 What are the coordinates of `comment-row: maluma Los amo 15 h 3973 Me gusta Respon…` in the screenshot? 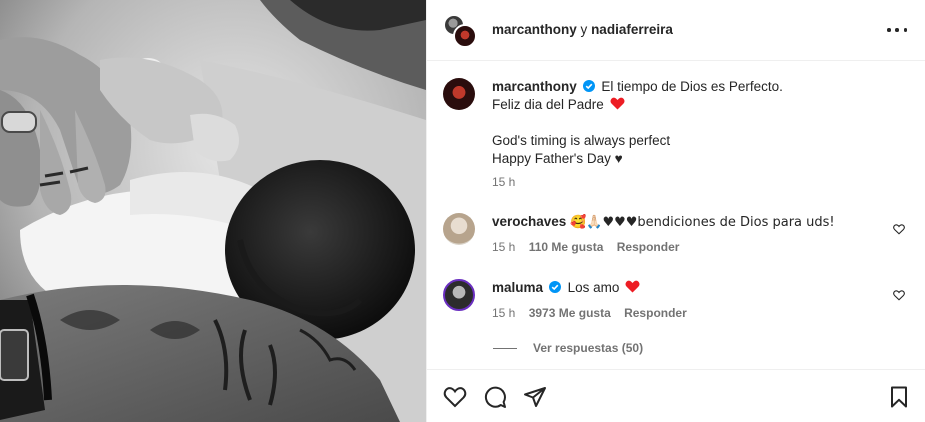 It's located at (676, 304).